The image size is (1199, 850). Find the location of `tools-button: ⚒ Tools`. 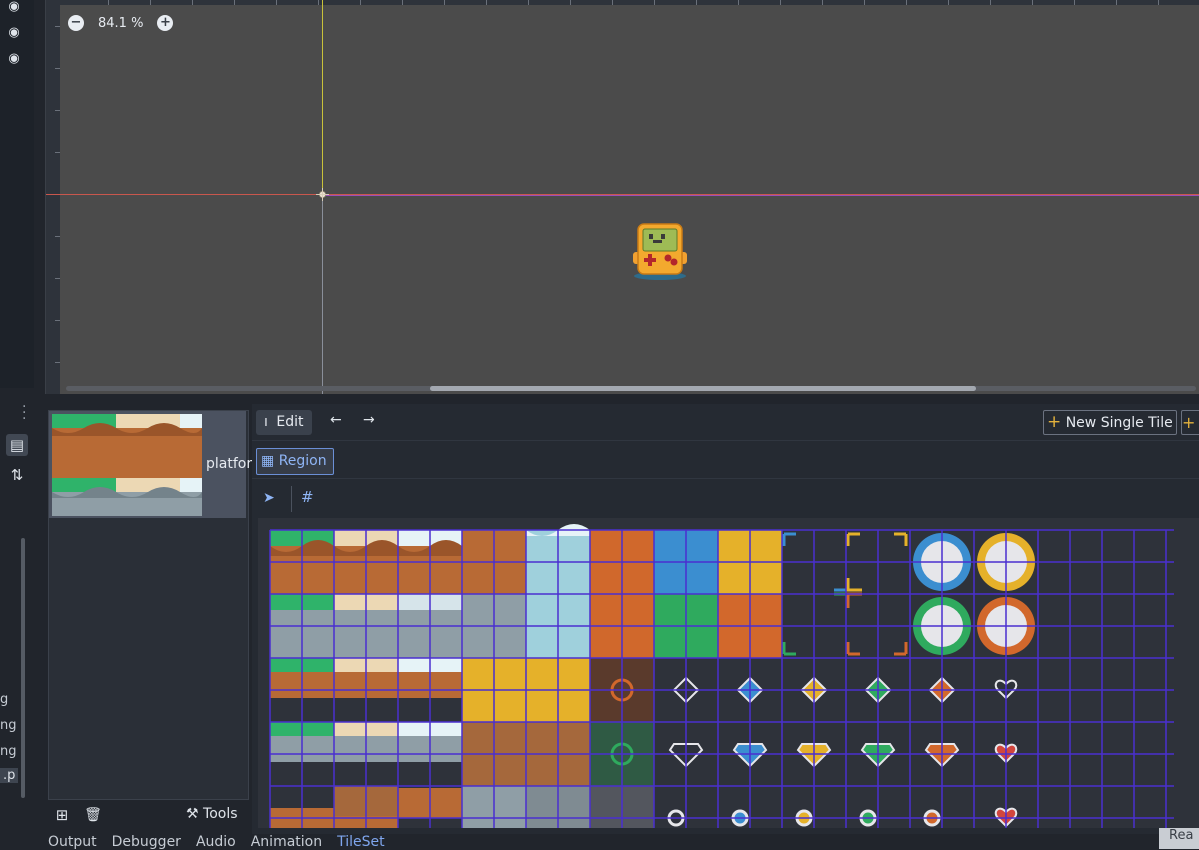

tools-button: ⚒ Tools is located at coordinates (212, 814).